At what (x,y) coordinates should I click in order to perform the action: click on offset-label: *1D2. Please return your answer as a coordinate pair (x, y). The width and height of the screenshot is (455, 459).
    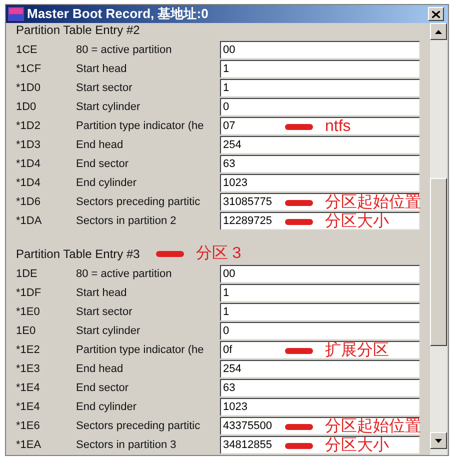
    Looking at the image, I should click on (29, 126).